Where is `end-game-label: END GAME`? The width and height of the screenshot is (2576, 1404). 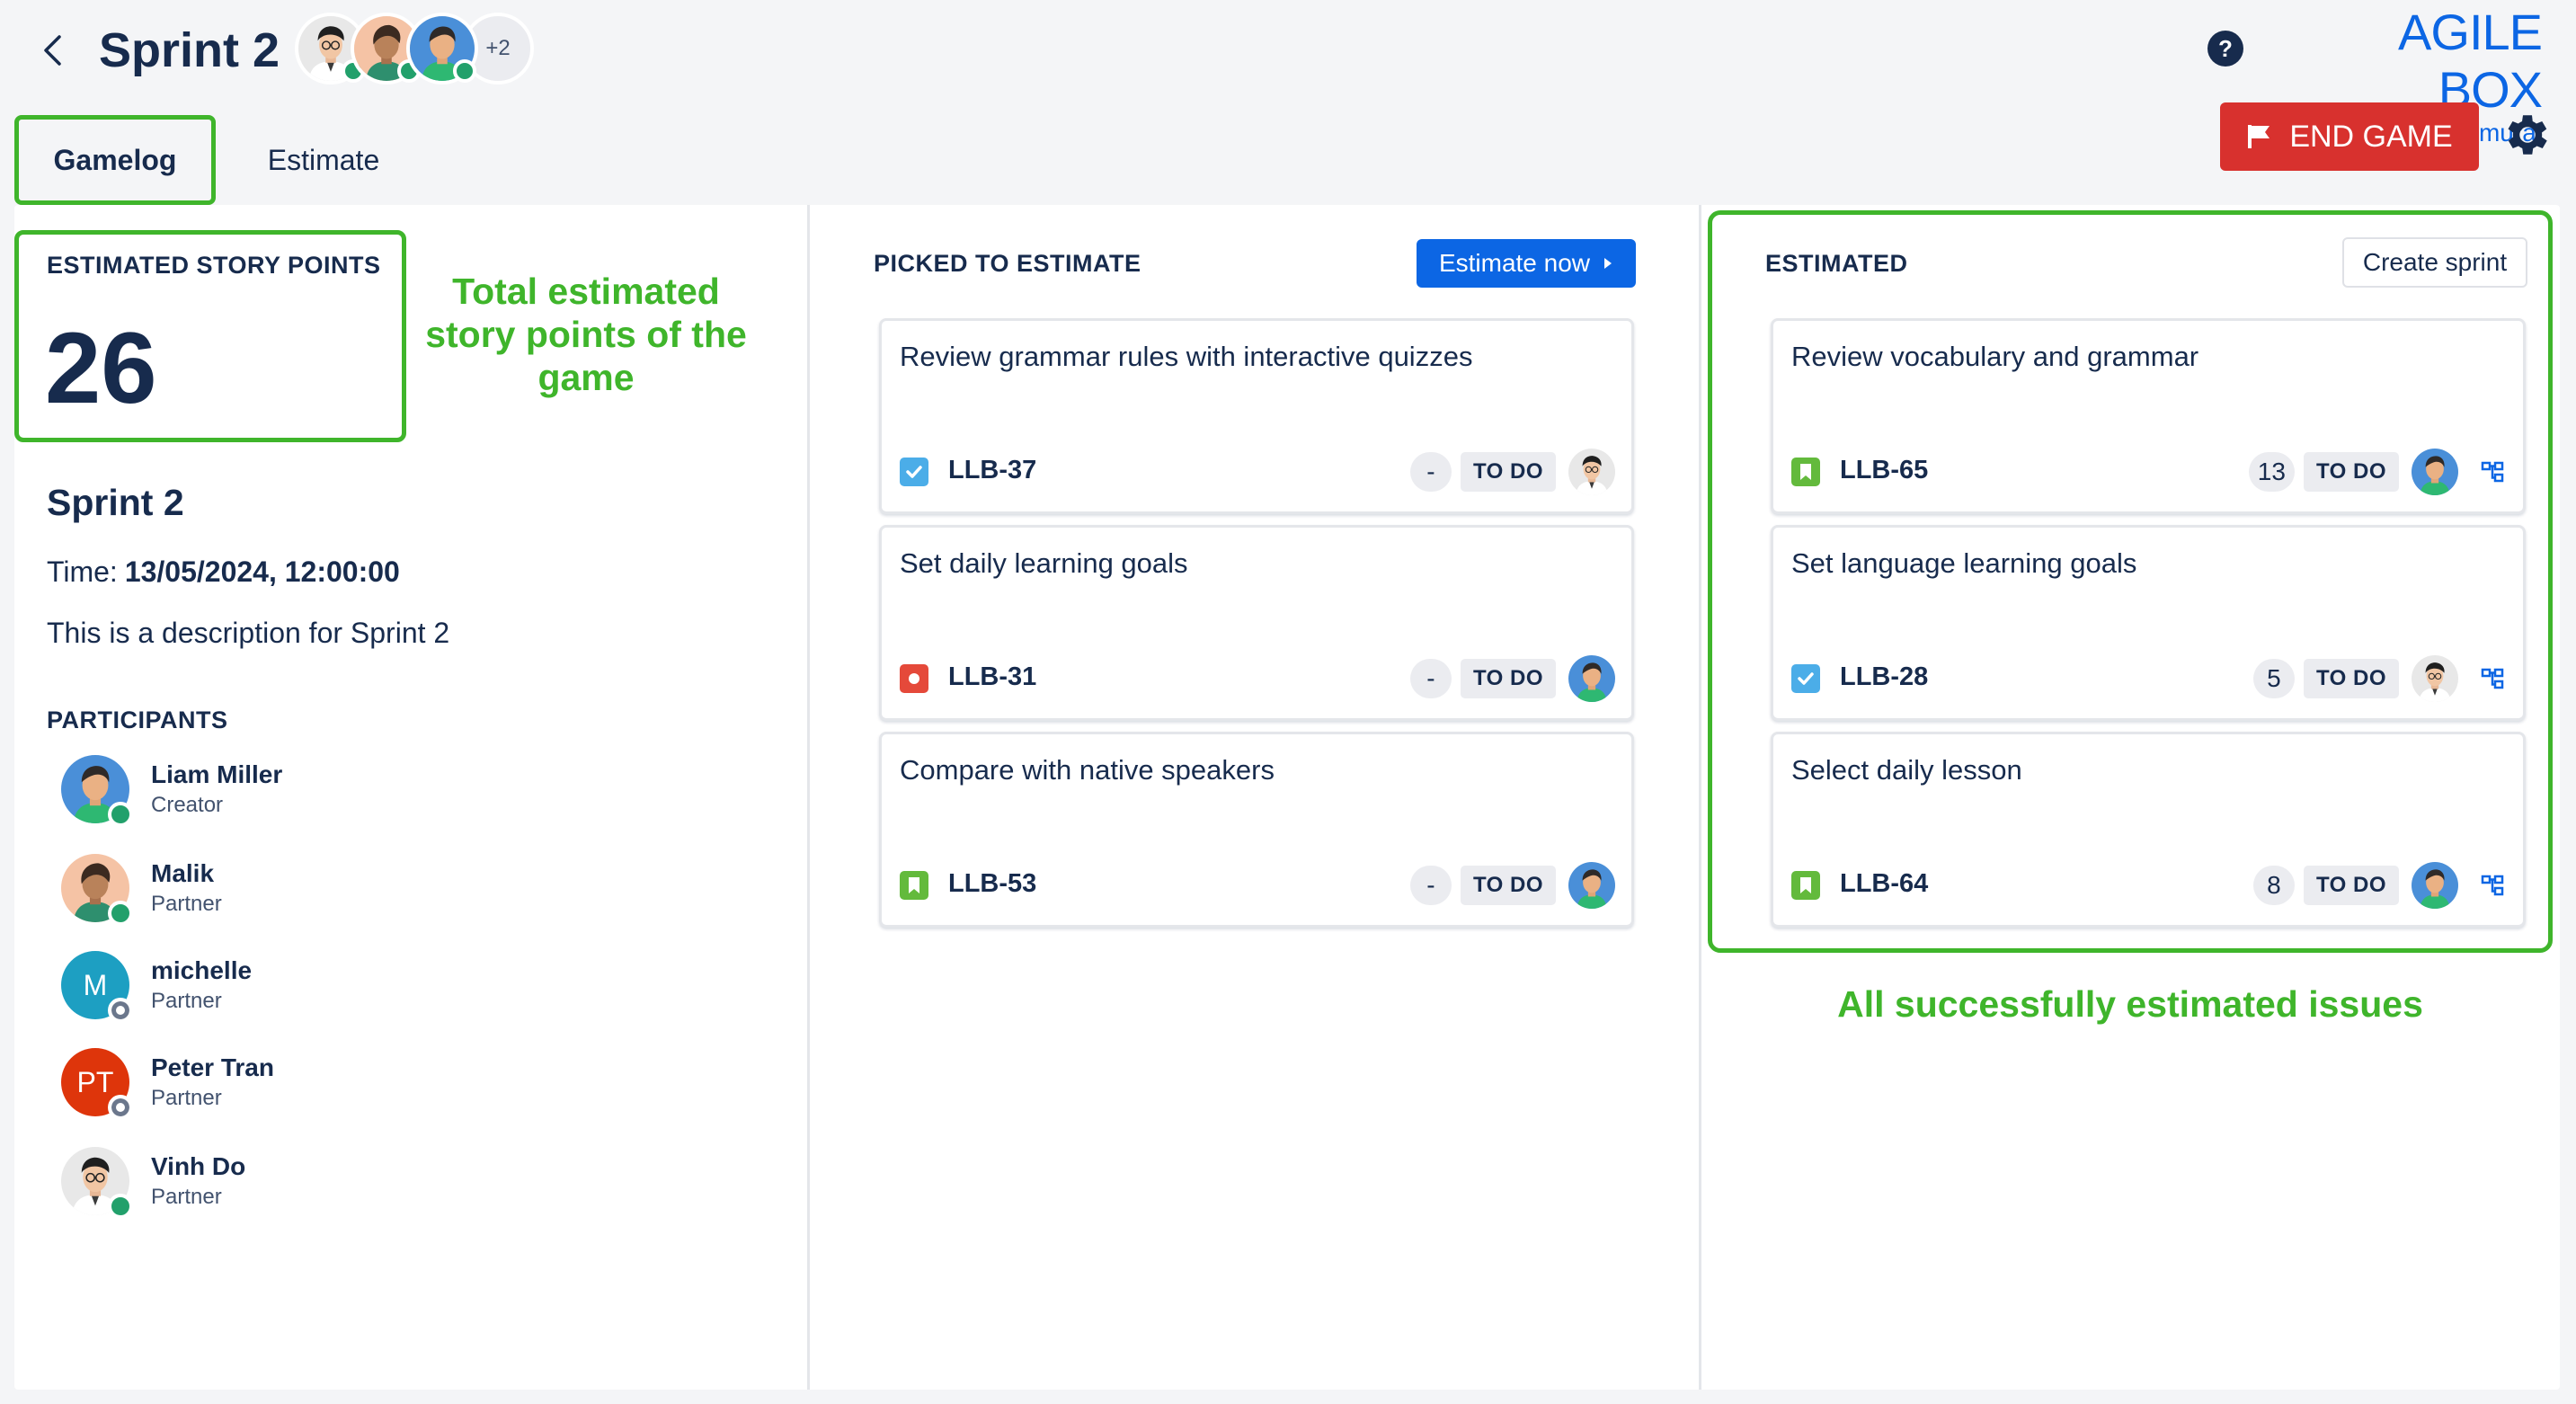
end-game-label: END GAME is located at coordinates (2371, 136).